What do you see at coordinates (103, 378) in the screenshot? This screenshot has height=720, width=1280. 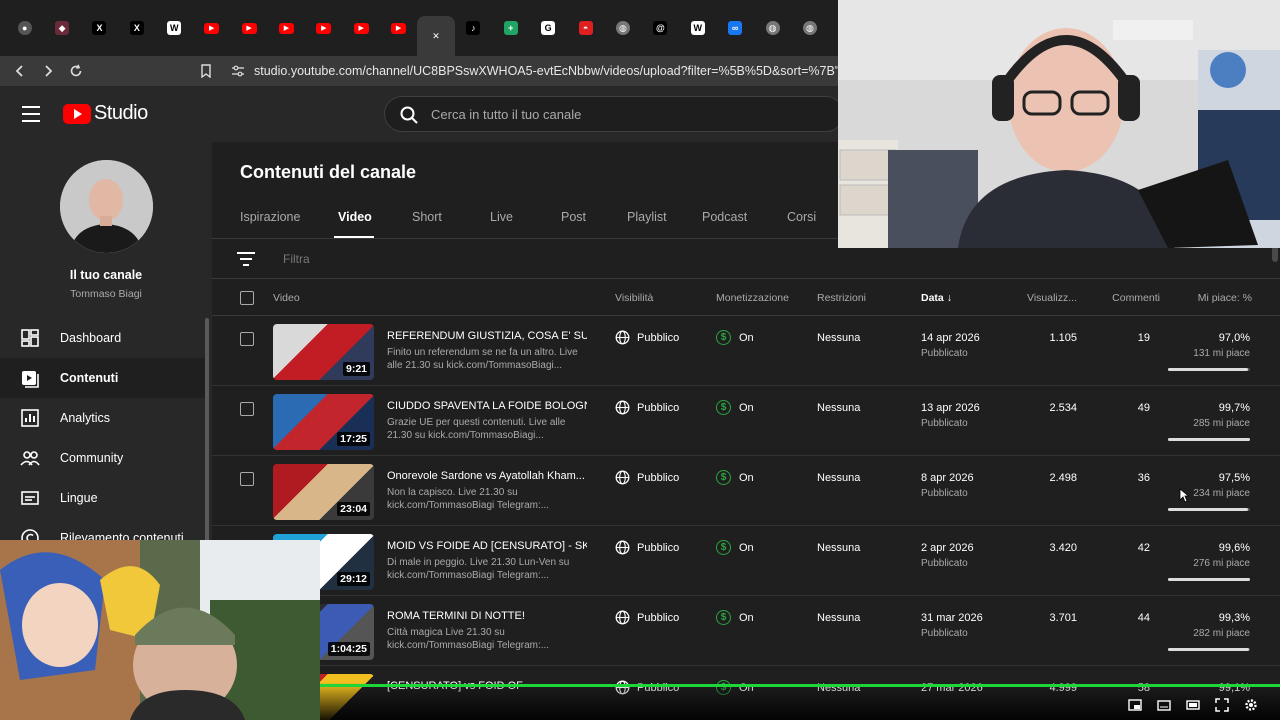 I see `sidebar-item-contenuti: Contenuti` at bounding box center [103, 378].